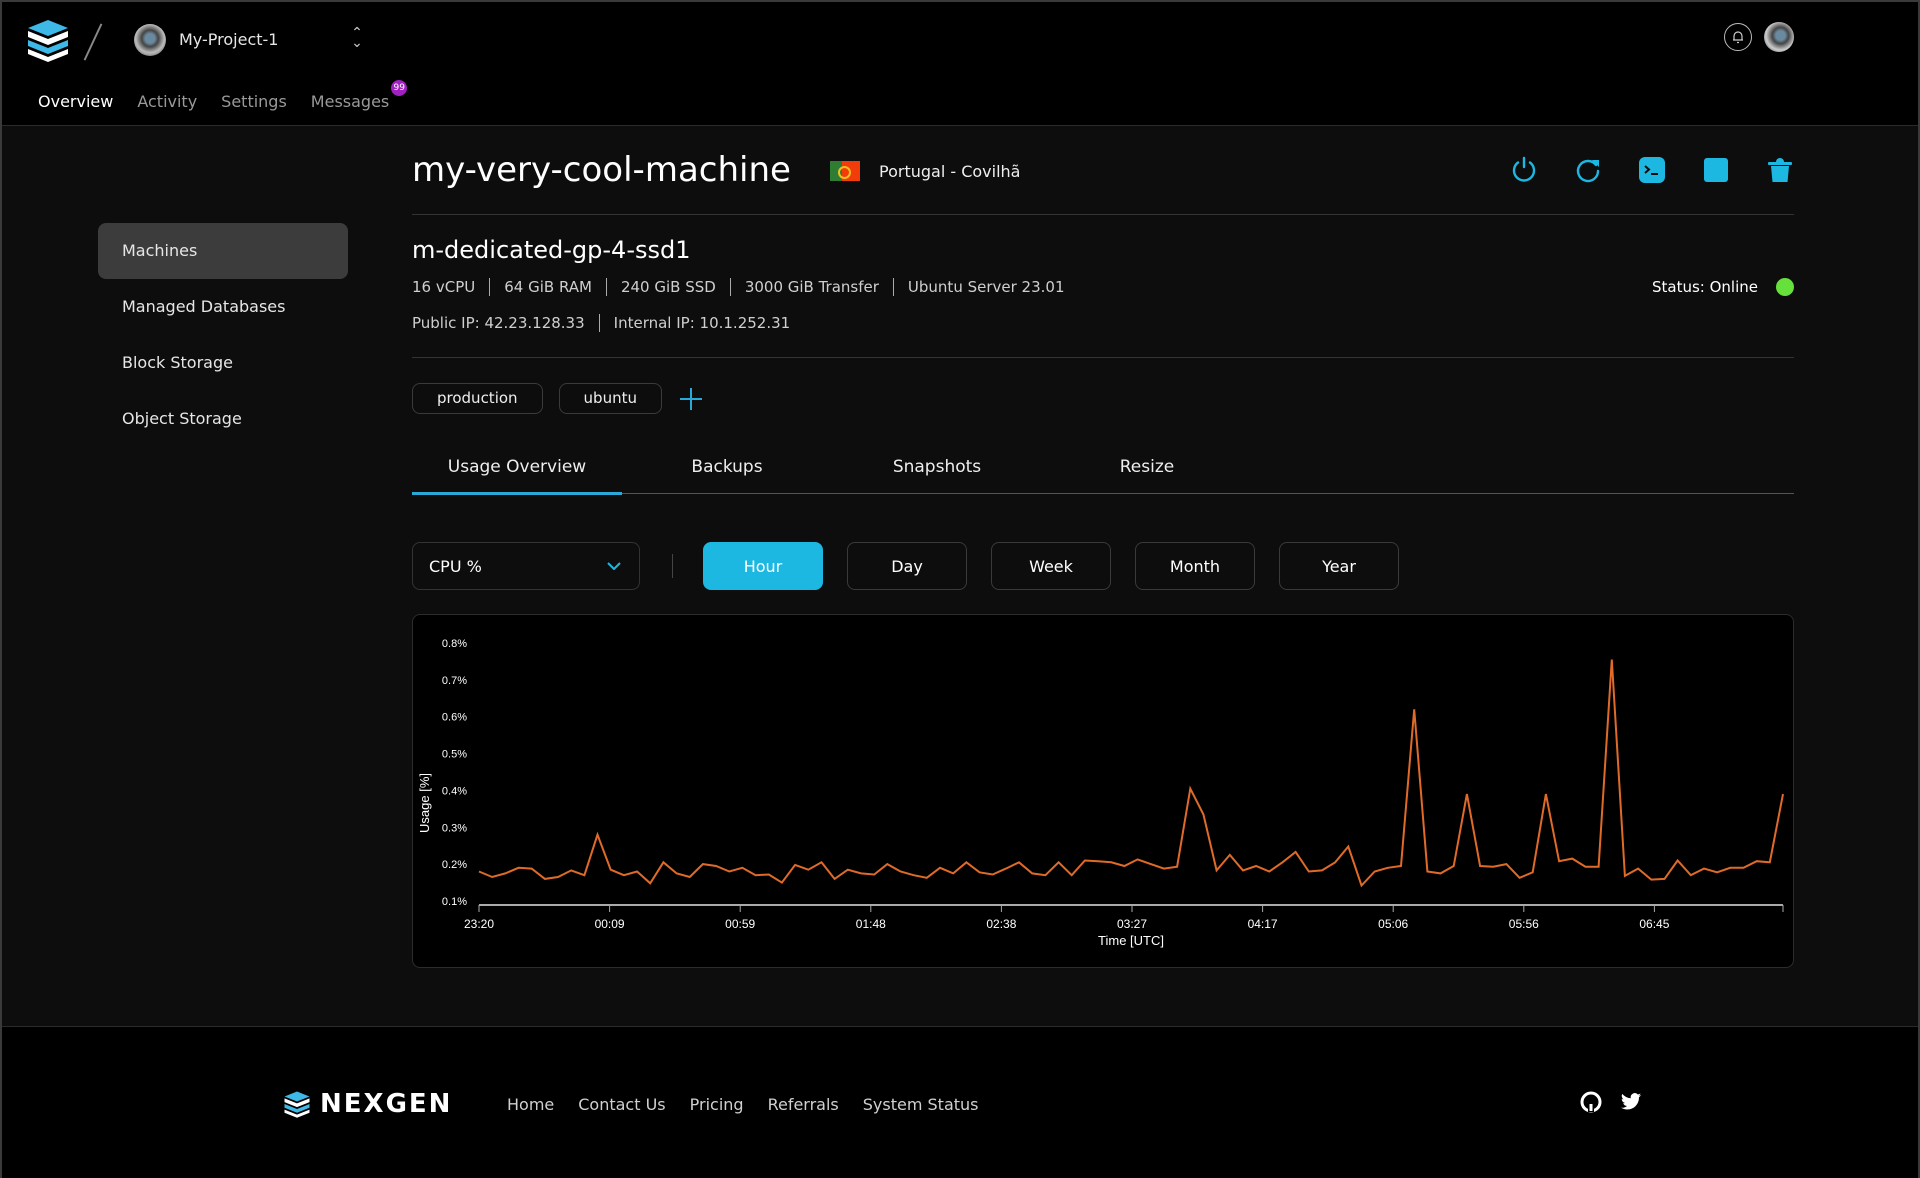 The height and width of the screenshot is (1178, 1920). I want to click on metric-select: CPU %, so click(526, 566).